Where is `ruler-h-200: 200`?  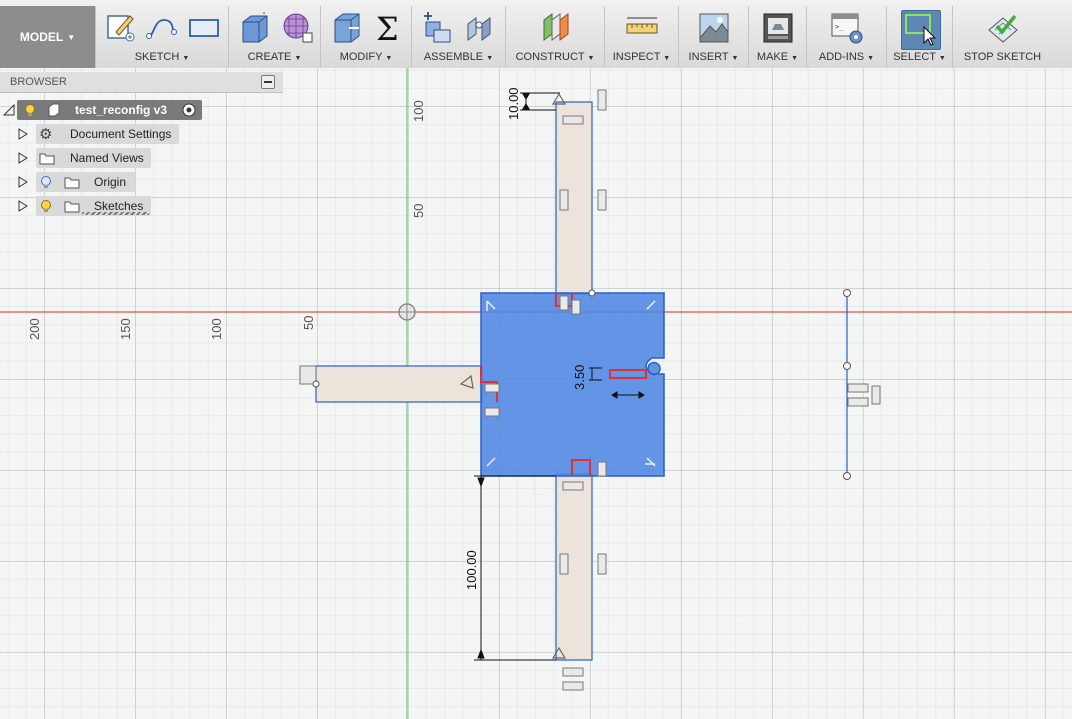 ruler-h-200: 200 is located at coordinates (34, 329).